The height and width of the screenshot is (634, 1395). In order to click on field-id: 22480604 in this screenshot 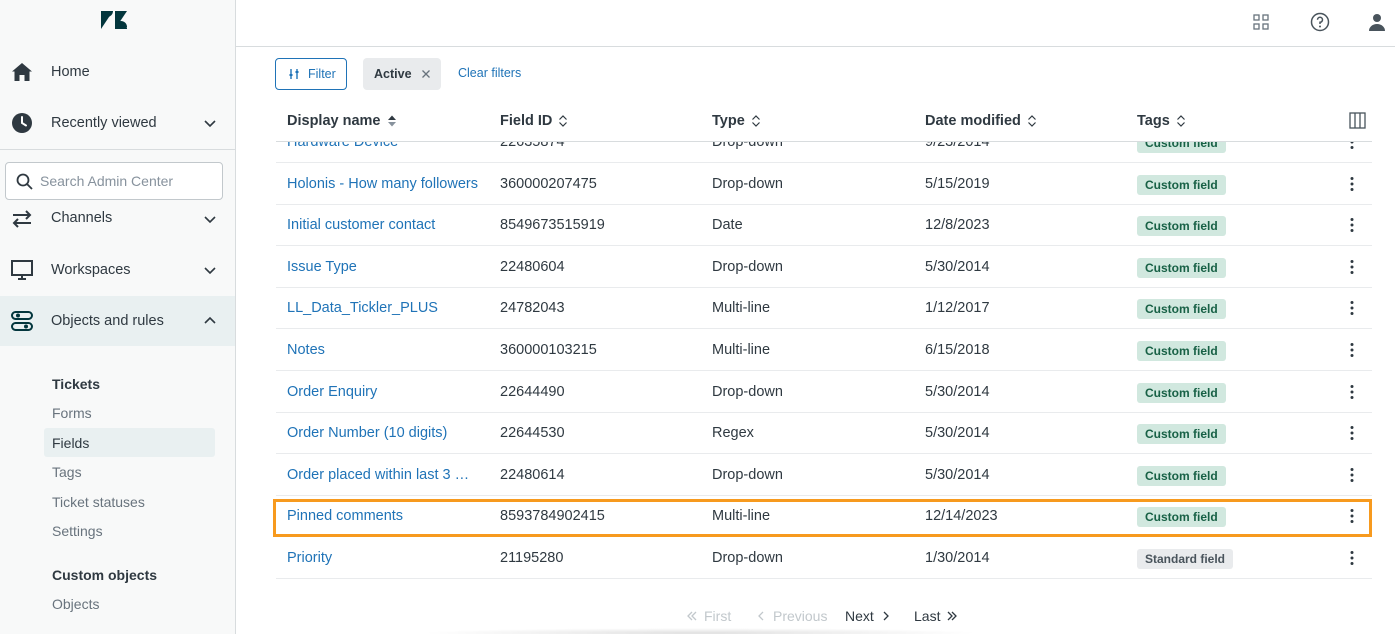, I will do `click(532, 266)`.